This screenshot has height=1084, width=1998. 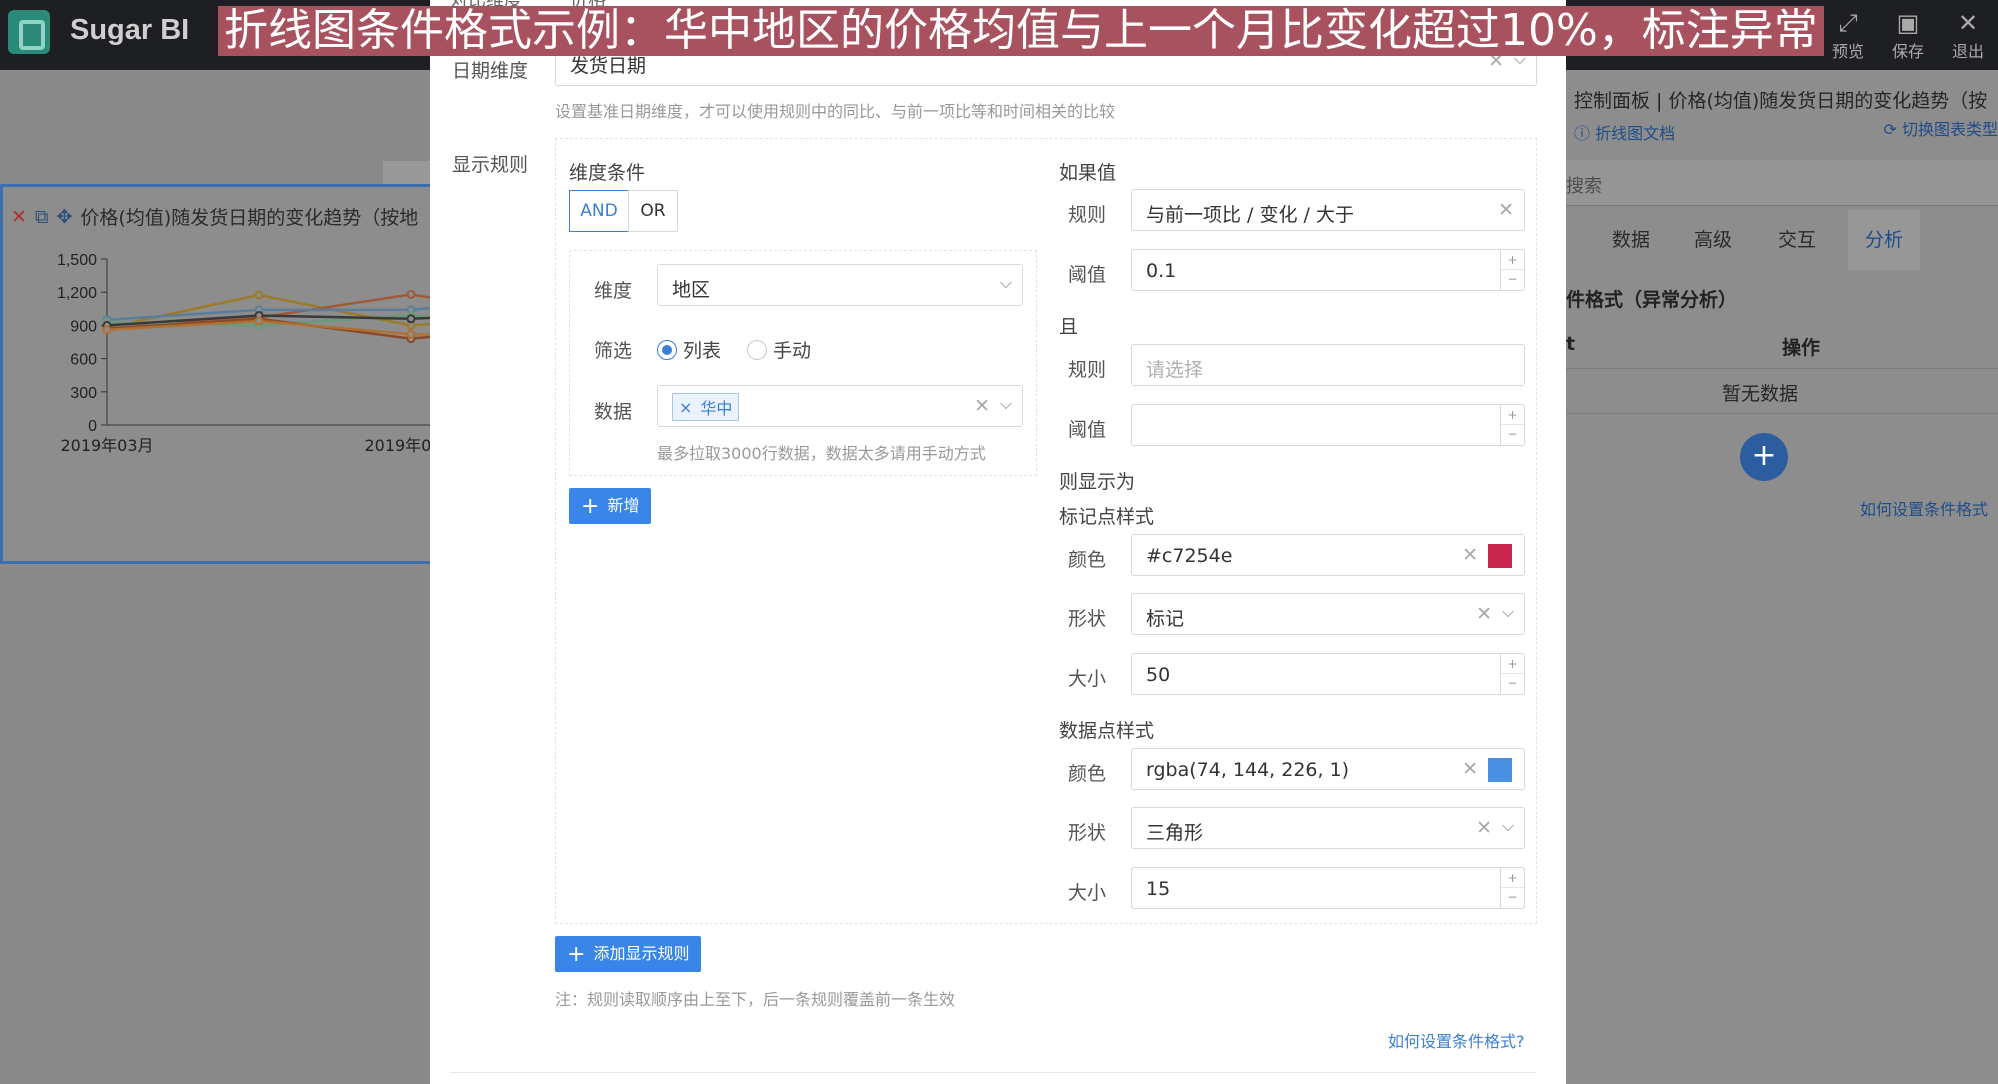 What do you see at coordinates (1087, 560) in the screenshot?
I see `marker-color-label: 颜色` at bounding box center [1087, 560].